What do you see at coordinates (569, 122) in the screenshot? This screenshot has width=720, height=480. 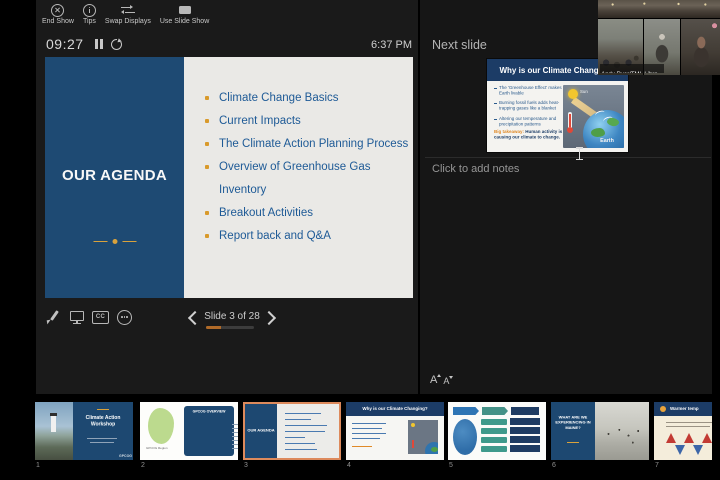 I see `thermometer-icon` at bounding box center [569, 122].